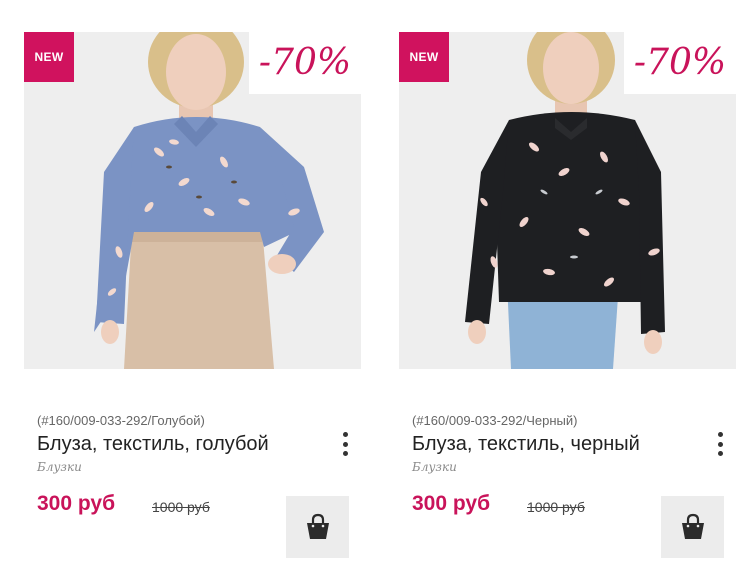 This screenshot has width=756, height=574. What do you see at coordinates (121, 420) in the screenshot?
I see `product-sku: (#160/009-033-292/Голубой)` at bounding box center [121, 420].